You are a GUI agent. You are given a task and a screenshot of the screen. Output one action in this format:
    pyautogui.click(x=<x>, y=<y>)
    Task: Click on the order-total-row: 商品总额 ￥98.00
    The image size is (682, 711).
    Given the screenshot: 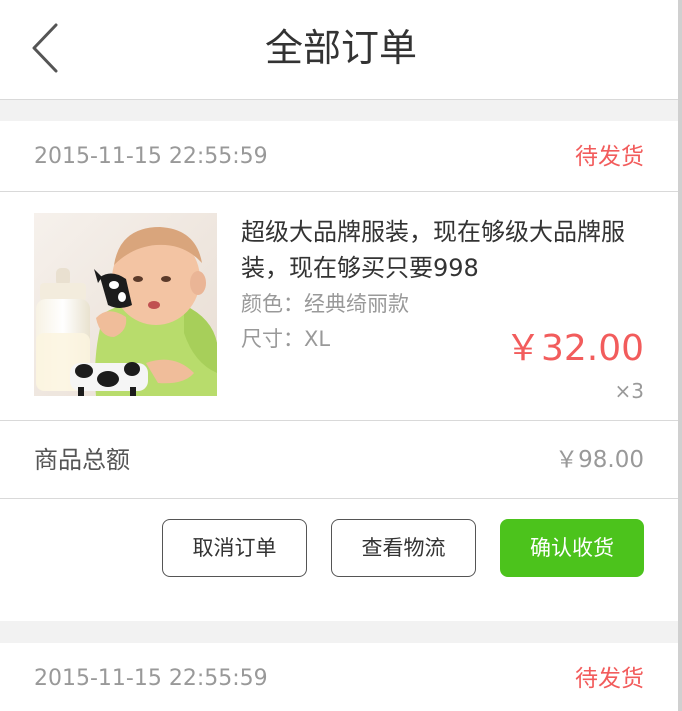 What is the action you would take?
    pyautogui.click(x=339, y=460)
    